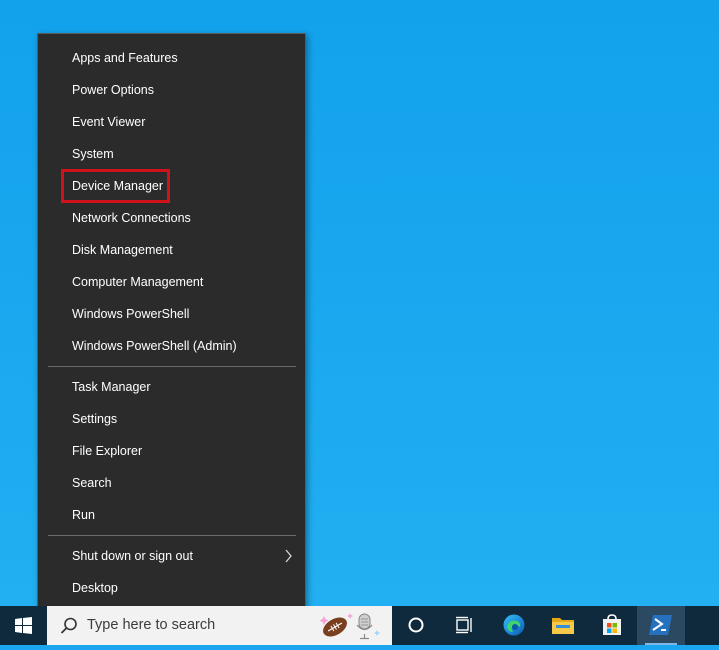 The height and width of the screenshot is (650, 719). I want to click on start-button, so click(23, 625).